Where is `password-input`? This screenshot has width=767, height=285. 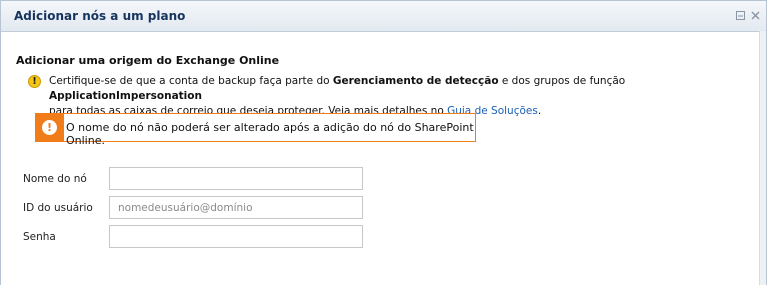
password-input is located at coordinates (236, 236).